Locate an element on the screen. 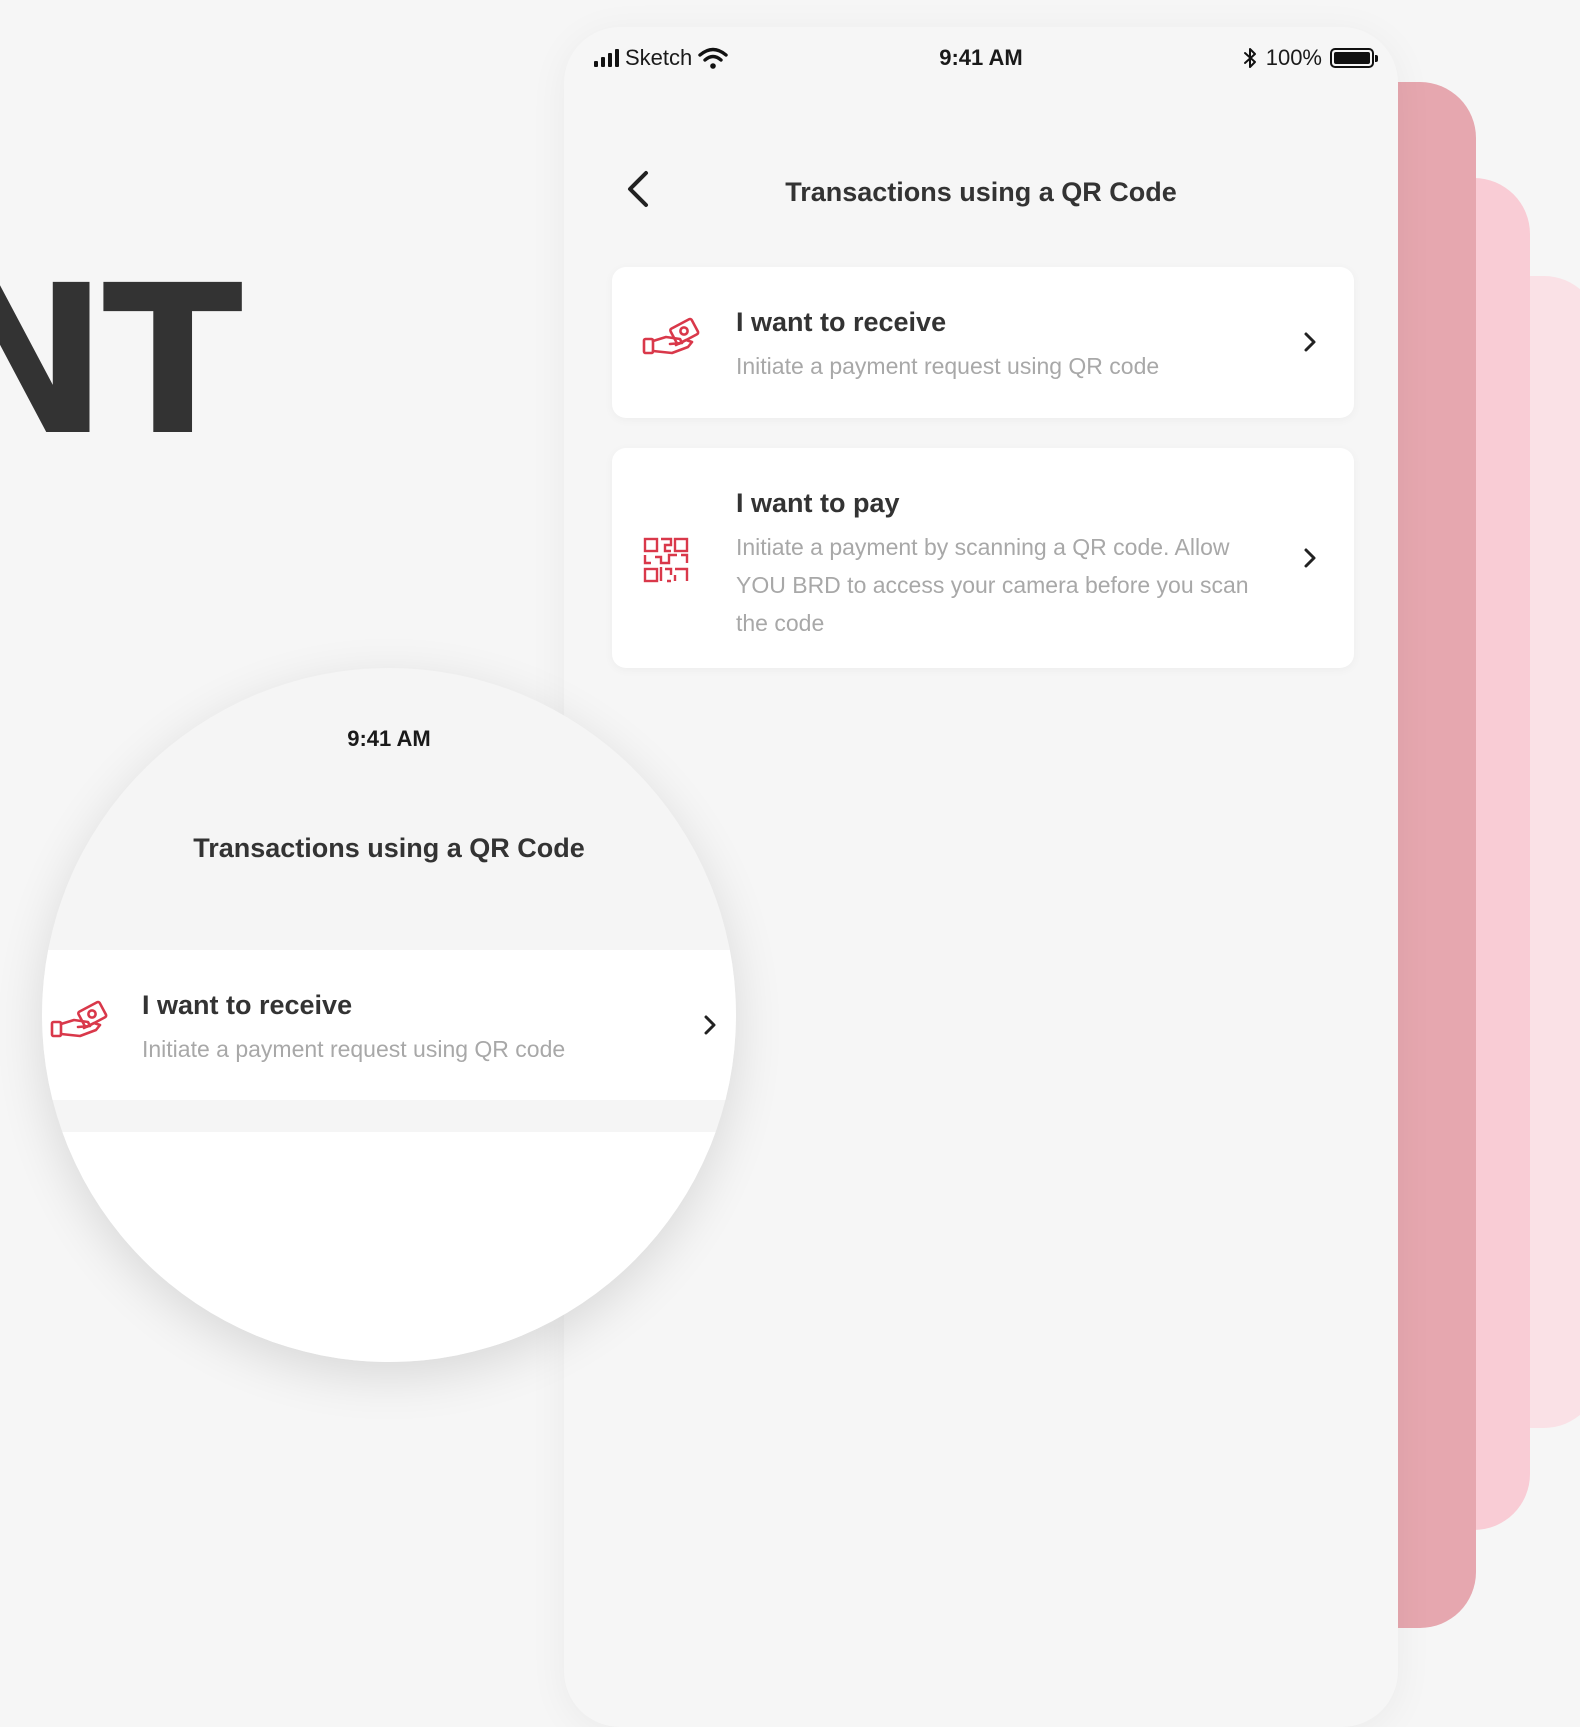  battery-percent: 100% is located at coordinates (1293, 57).